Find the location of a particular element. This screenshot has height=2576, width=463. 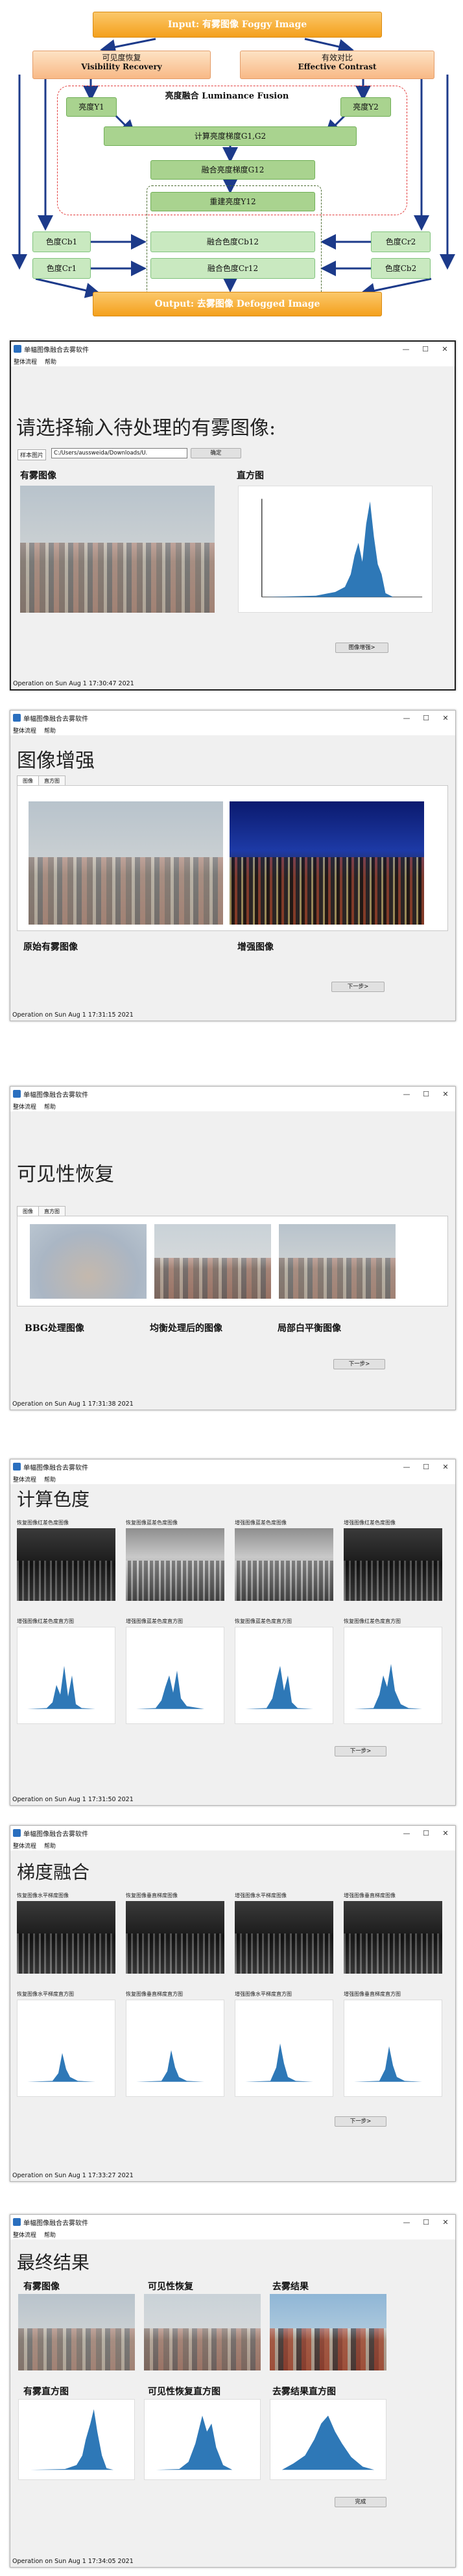

page-title: 请选择输入待处理的有雾图像: is located at coordinates (146, 428).